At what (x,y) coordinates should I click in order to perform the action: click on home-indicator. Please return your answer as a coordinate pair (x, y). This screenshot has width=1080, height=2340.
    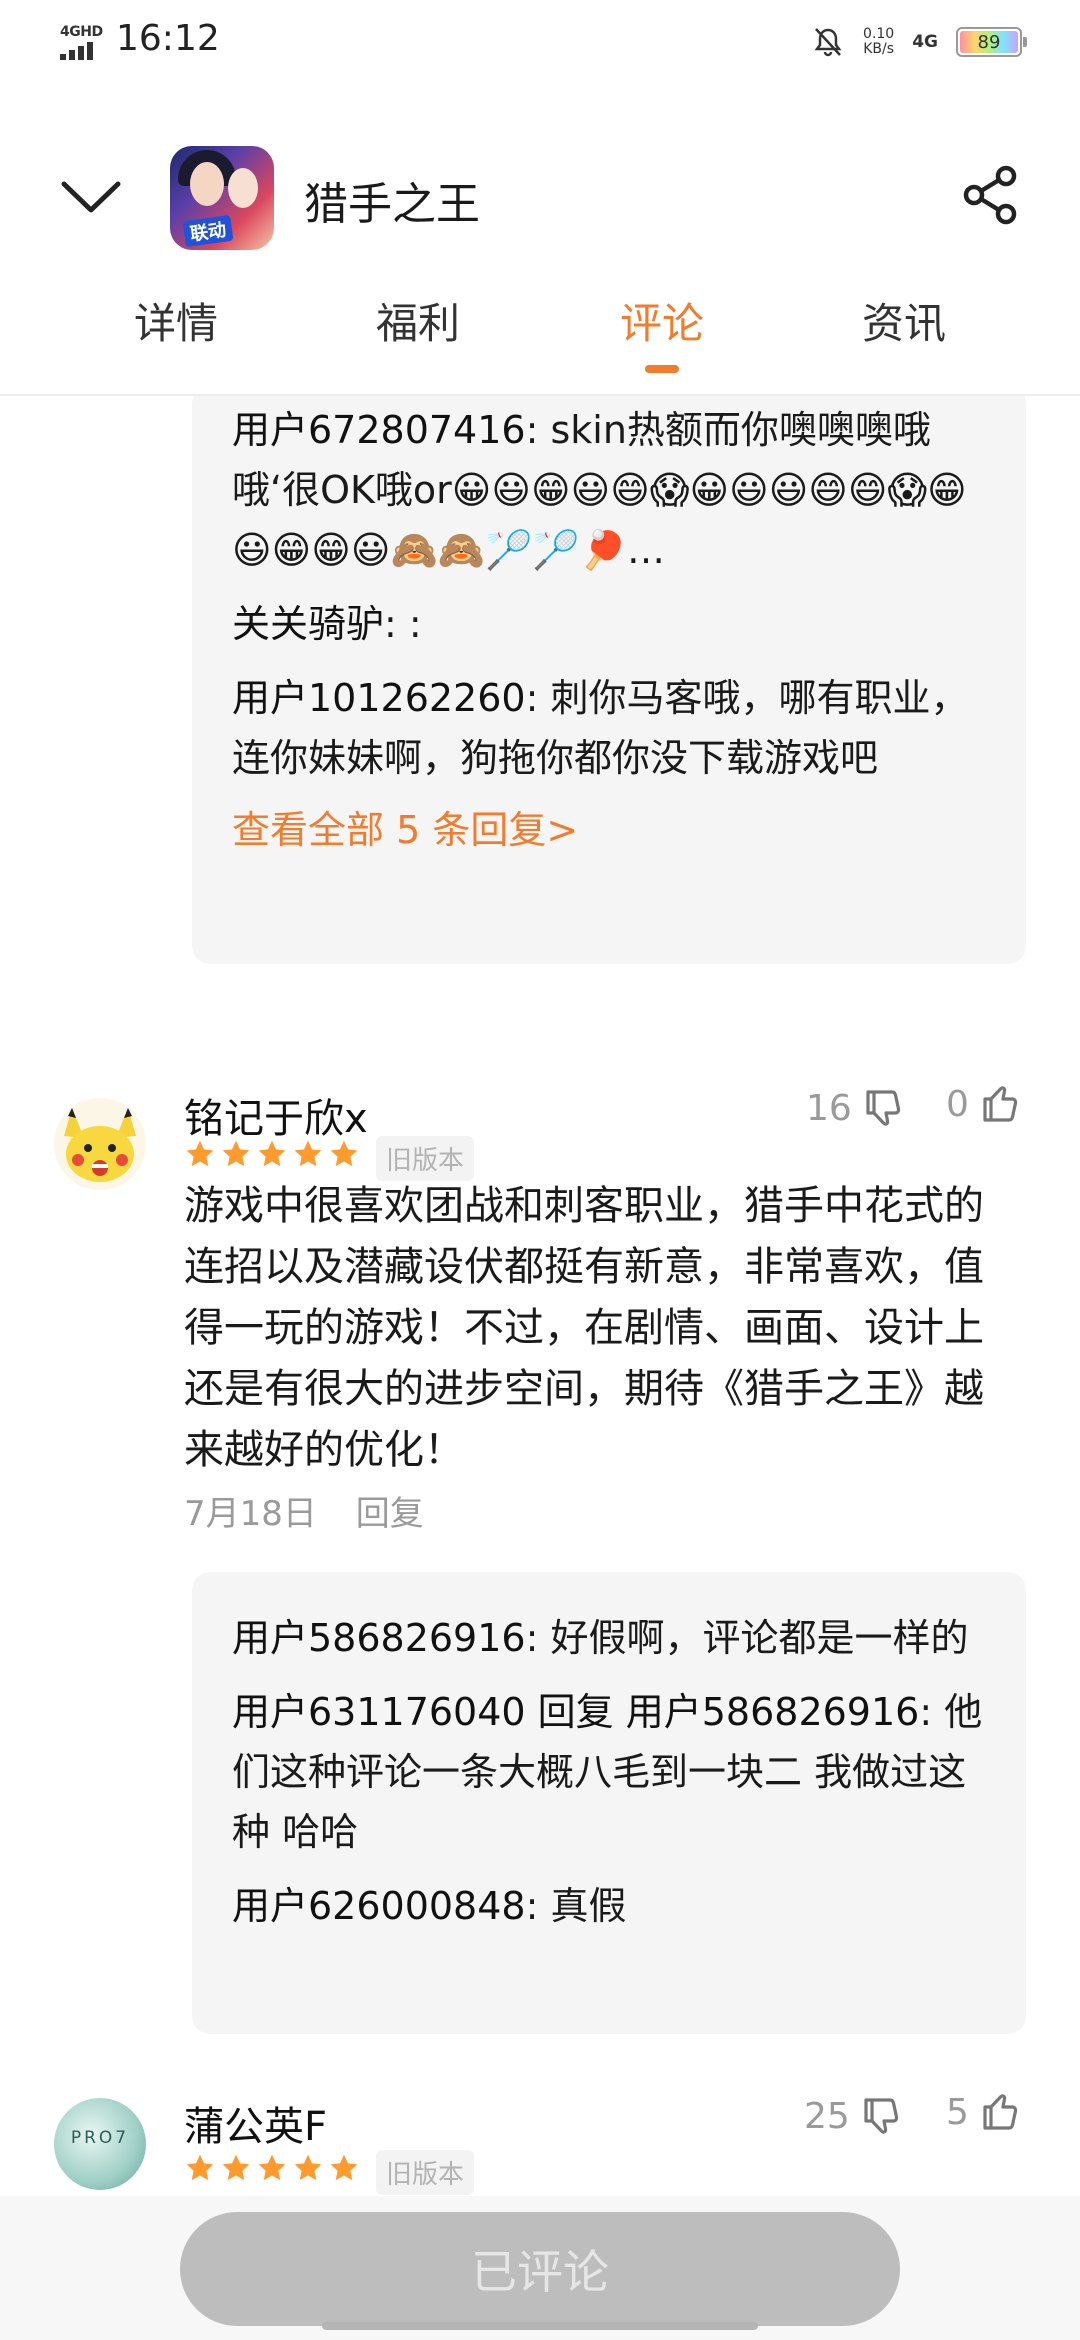
    Looking at the image, I should click on (540, 2326).